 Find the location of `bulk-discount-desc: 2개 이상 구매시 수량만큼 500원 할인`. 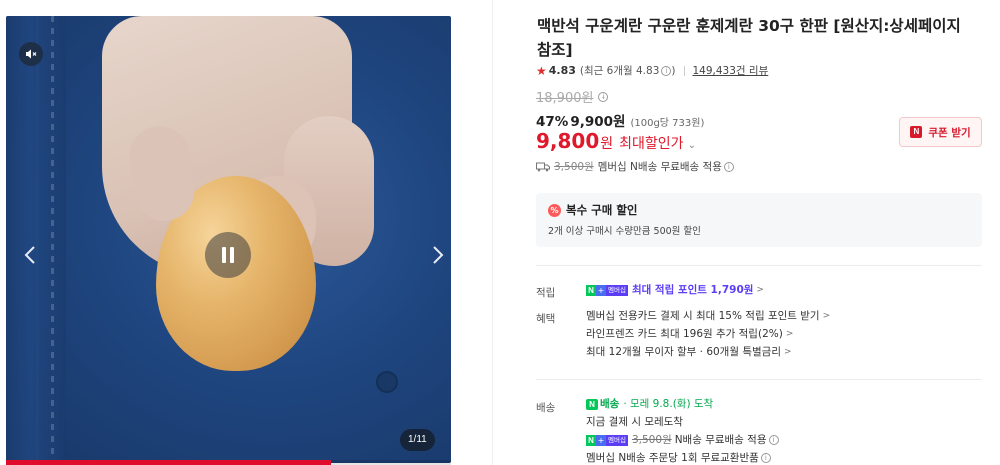

bulk-discount-desc: 2개 이상 구매시 수량만큼 500원 할인 is located at coordinates (624, 231).